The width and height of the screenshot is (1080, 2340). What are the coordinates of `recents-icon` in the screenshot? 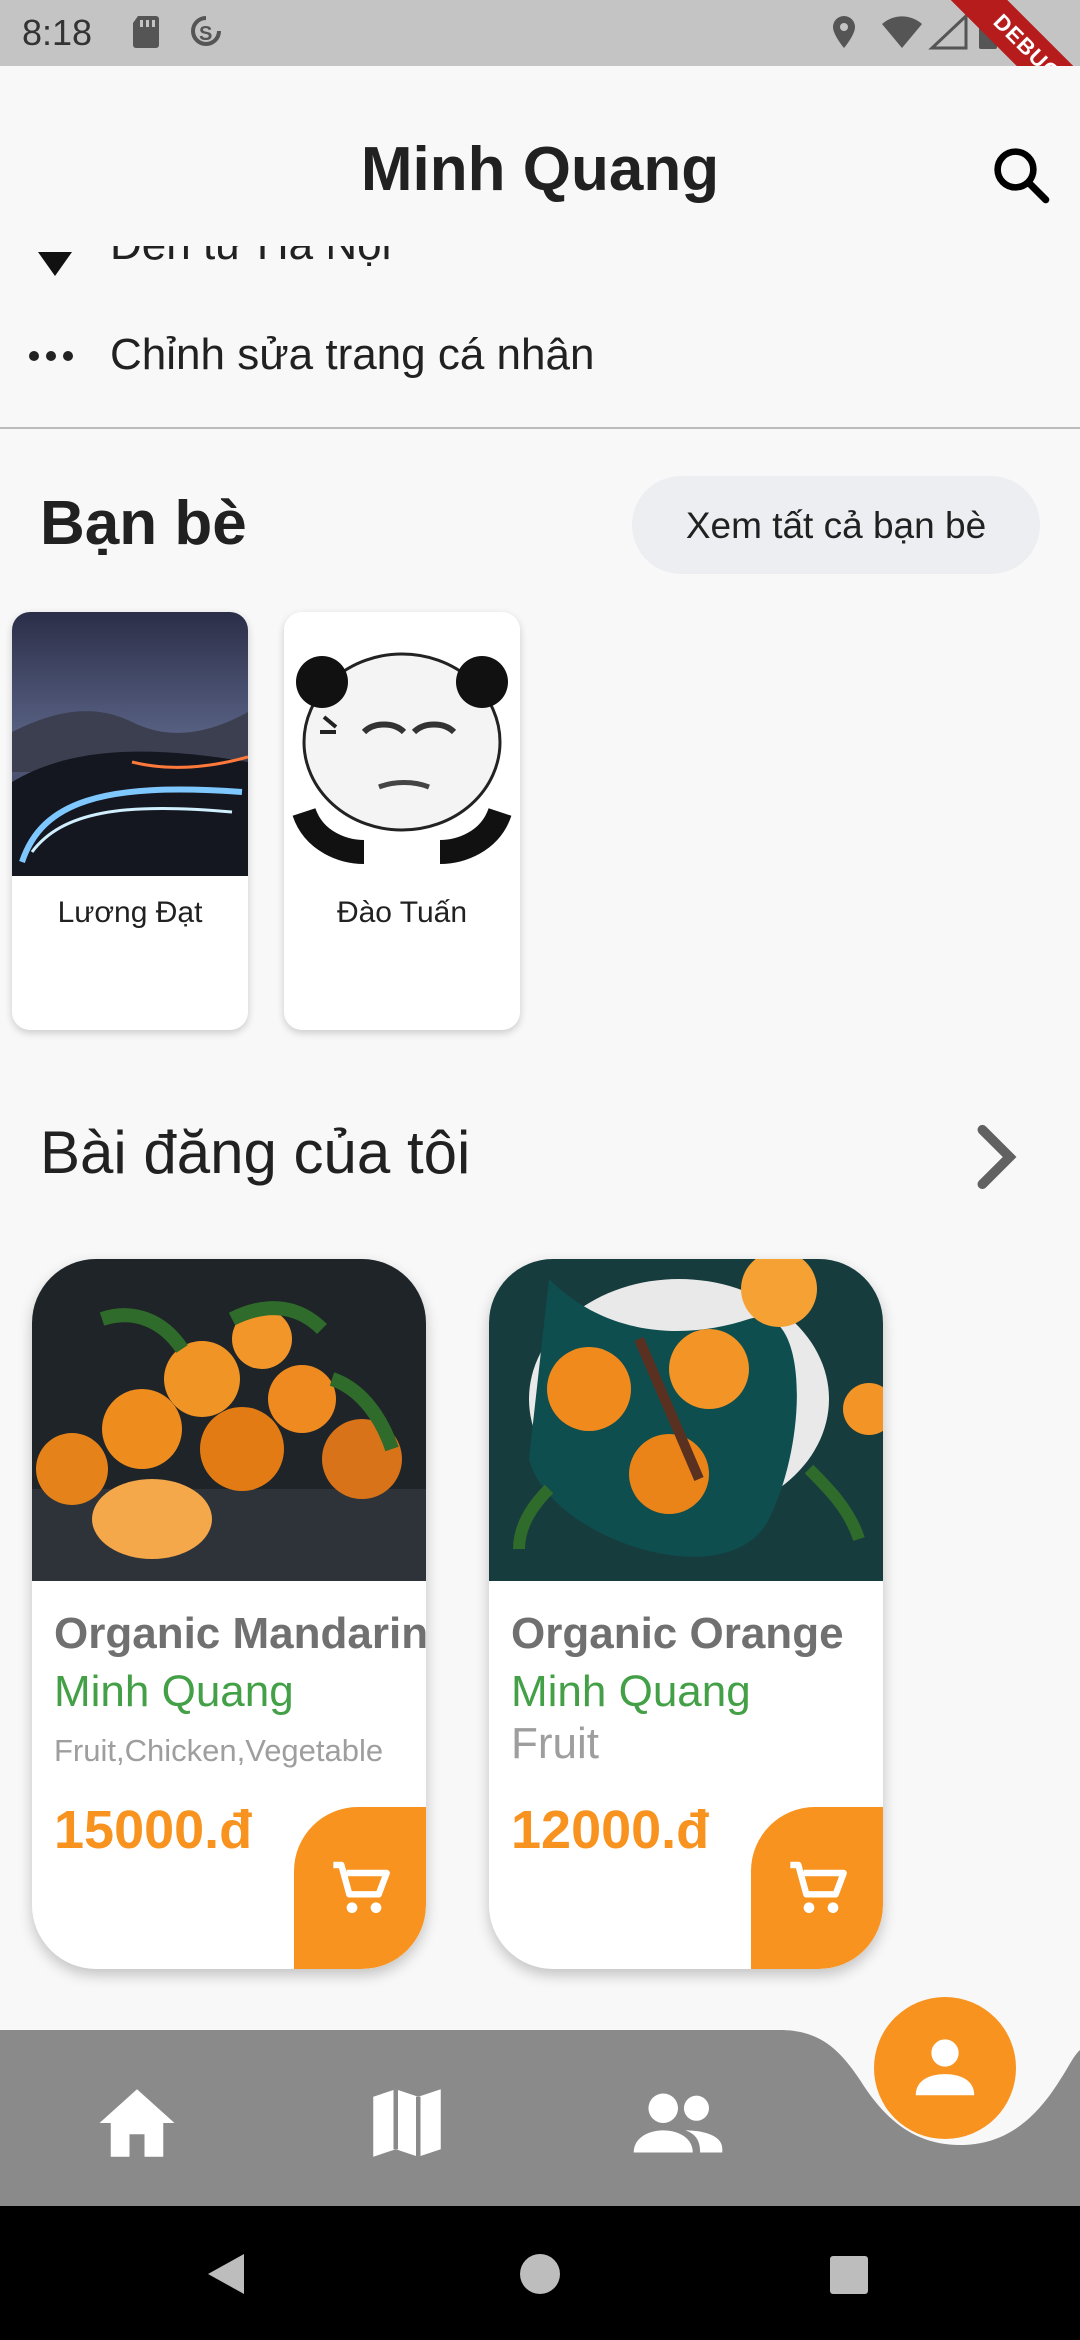 It's located at (849, 2275).